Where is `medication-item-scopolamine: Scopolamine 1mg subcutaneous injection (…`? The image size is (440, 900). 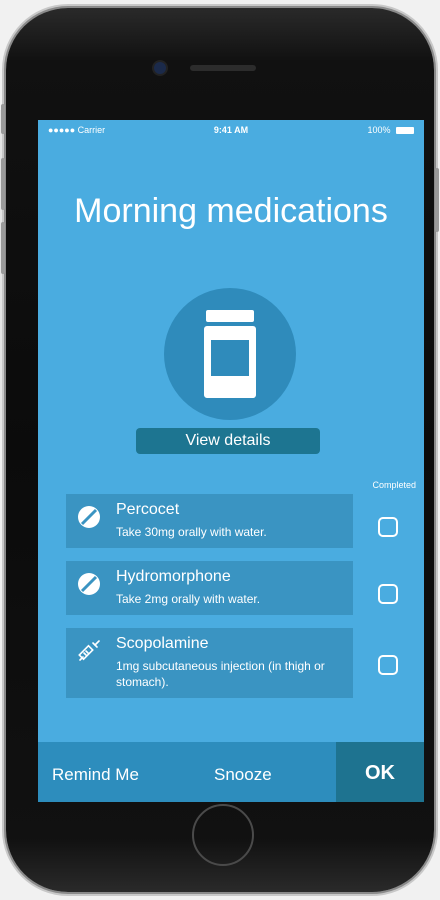
medication-item-scopolamine: Scopolamine 1mg subcutaneous injection (… is located at coordinates (209, 663).